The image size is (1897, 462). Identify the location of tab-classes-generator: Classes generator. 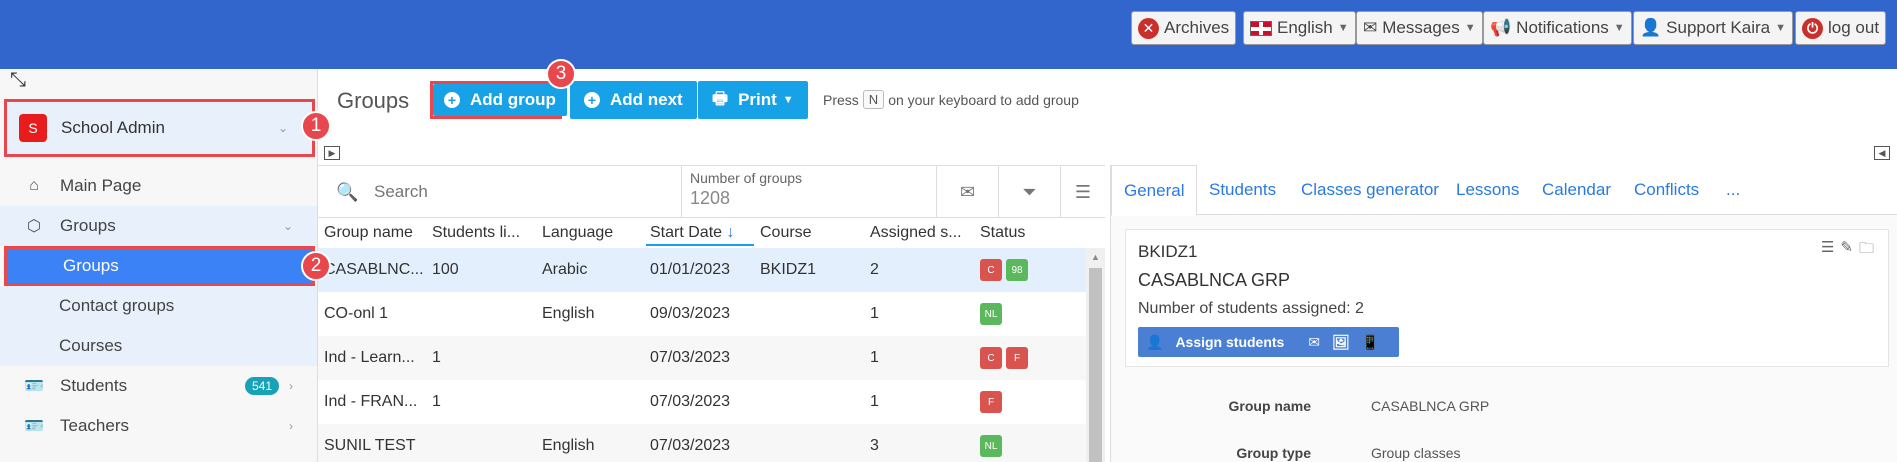
(1370, 190).